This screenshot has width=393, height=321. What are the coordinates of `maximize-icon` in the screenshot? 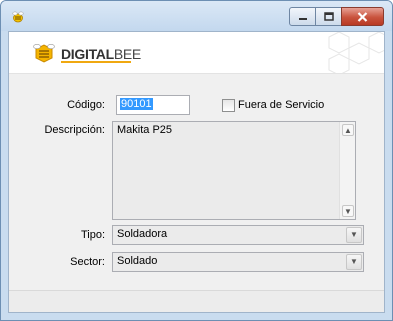 It's located at (328, 16).